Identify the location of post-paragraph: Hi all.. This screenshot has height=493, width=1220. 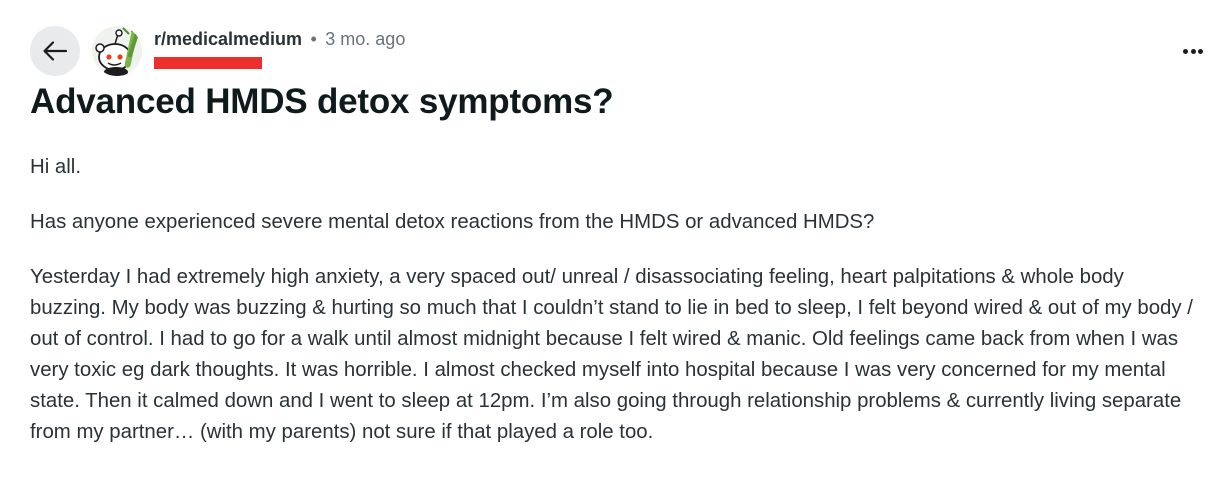
(55, 167).